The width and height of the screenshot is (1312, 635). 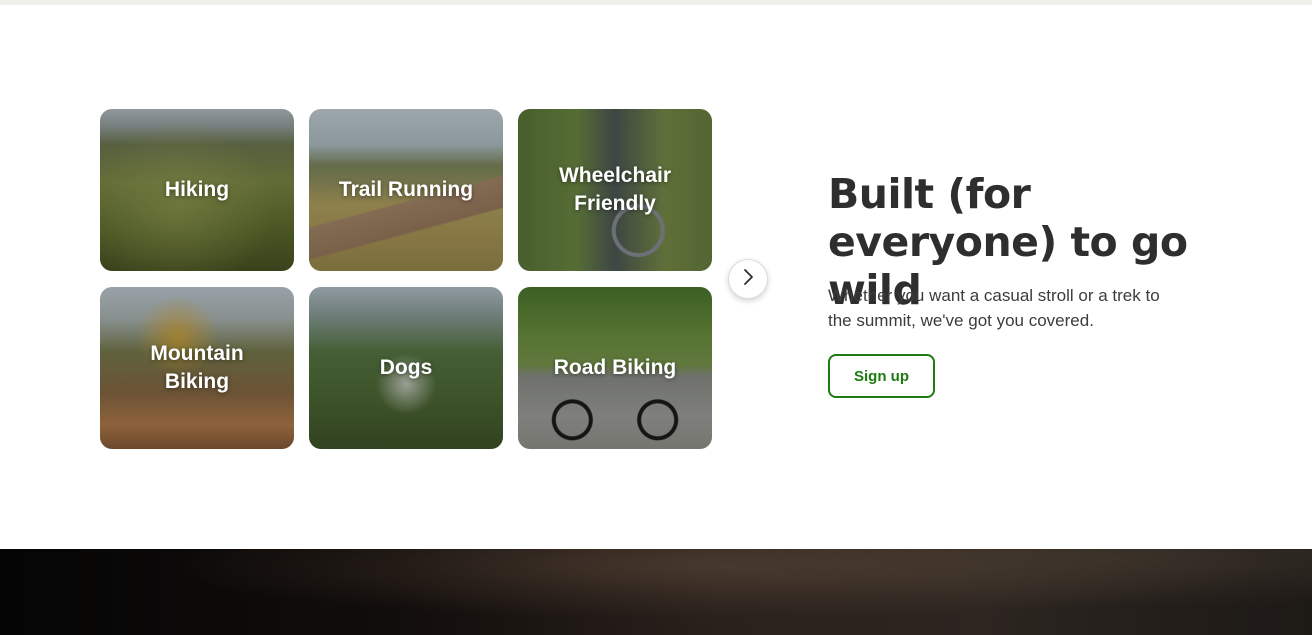 What do you see at coordinates (656, 592) in the screenshot?
I see `forest-hero-band` at bounding box center [656, 592].